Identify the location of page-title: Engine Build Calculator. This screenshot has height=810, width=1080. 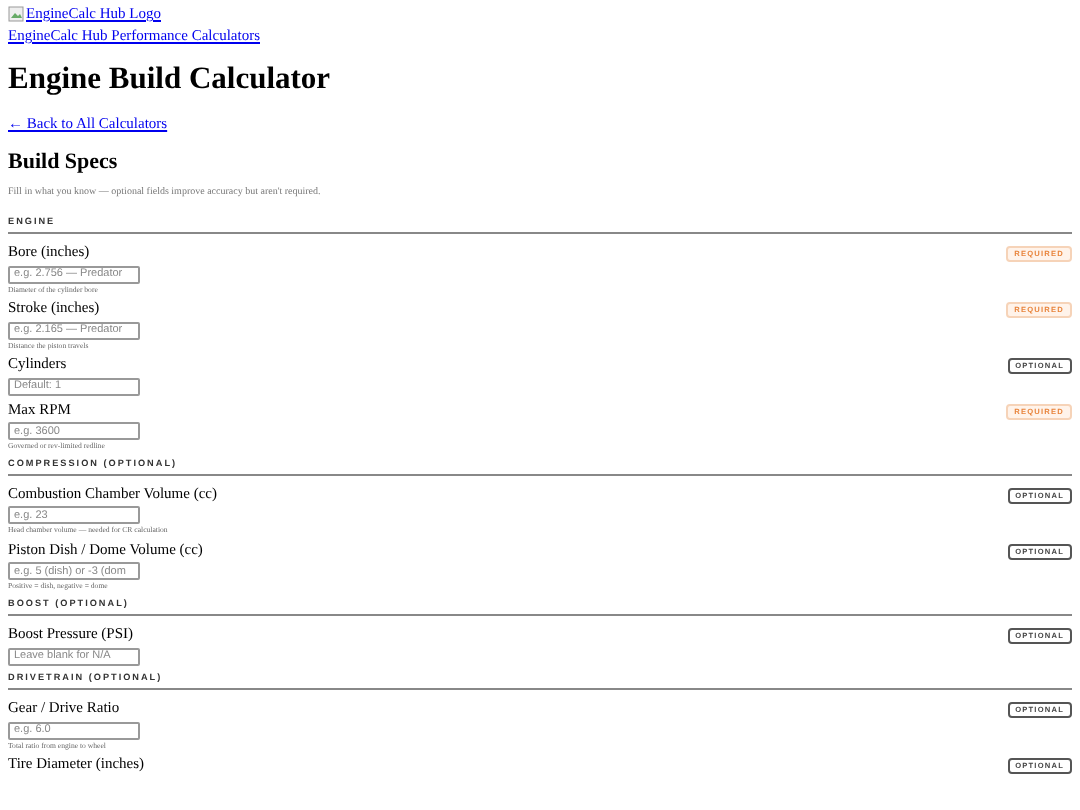
(170, 80).